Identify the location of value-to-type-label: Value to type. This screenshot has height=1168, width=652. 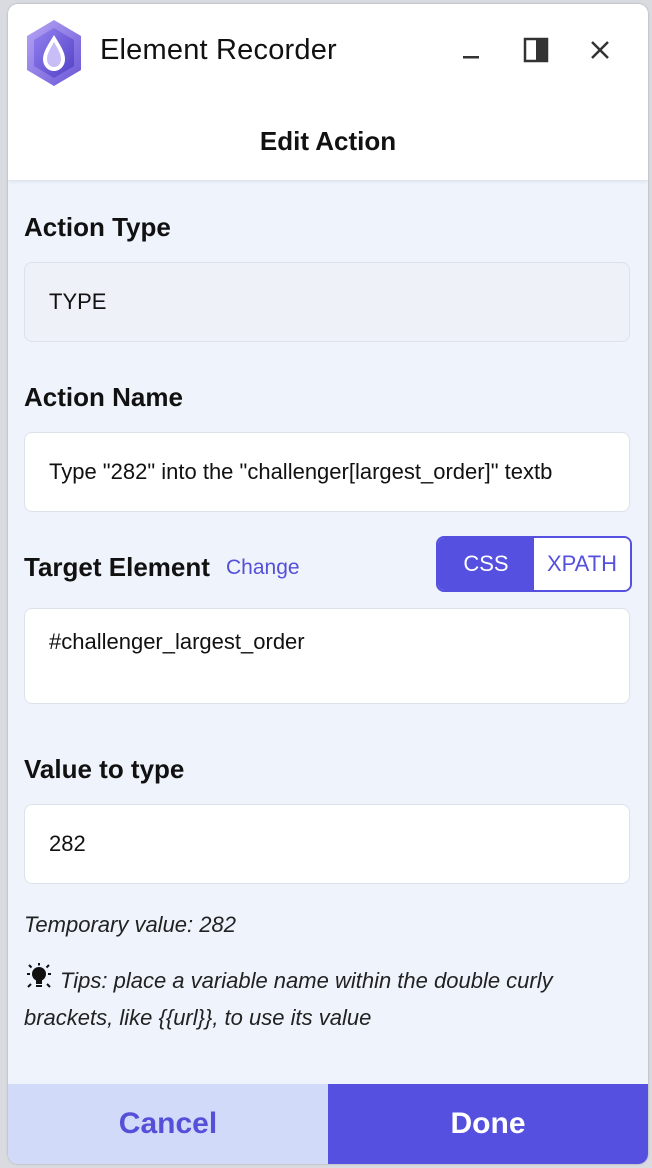
(104, 769).